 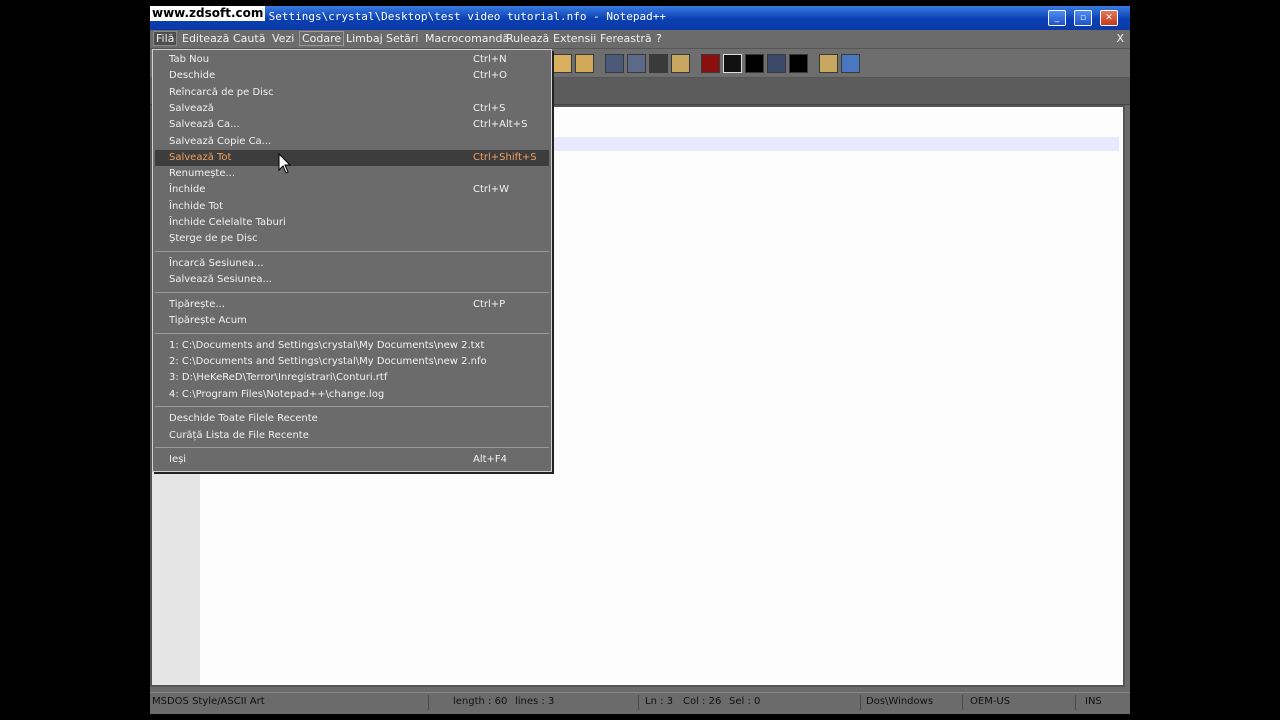 What do you see at coordinates (402, 38) in the screenshot?
I see `menu-settings: Setări` at bounding box center [402, 38].